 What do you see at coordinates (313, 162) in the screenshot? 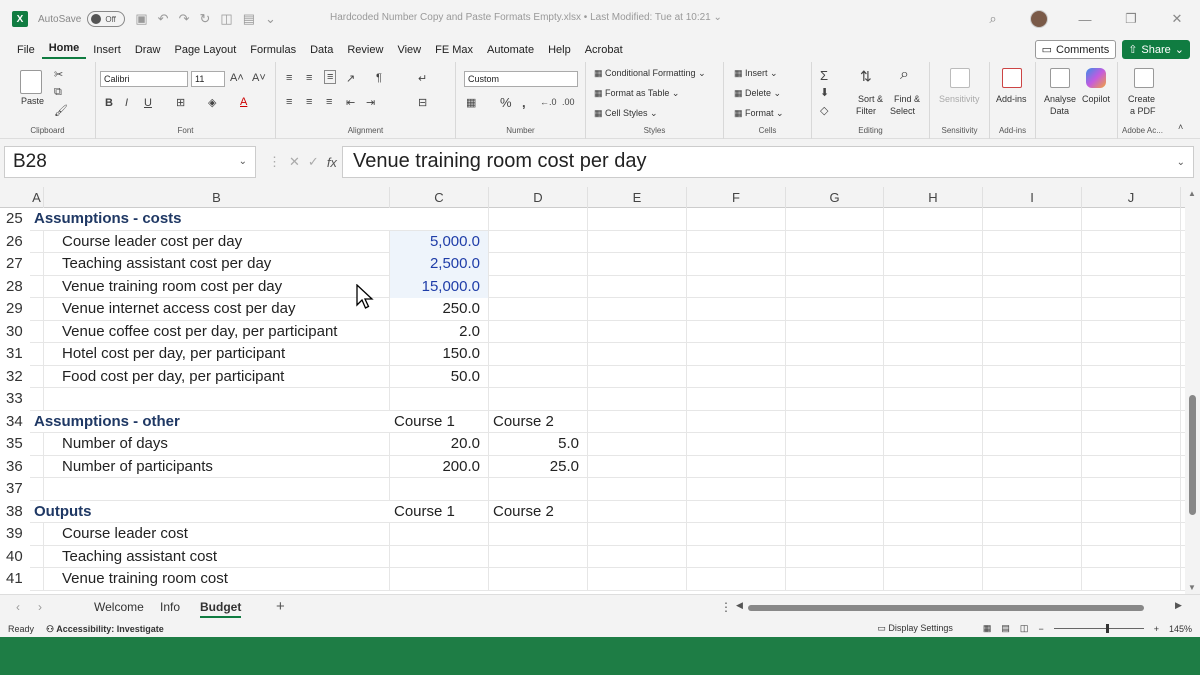
I see `enter-icon: ✓` at bounding box center [313, 162].